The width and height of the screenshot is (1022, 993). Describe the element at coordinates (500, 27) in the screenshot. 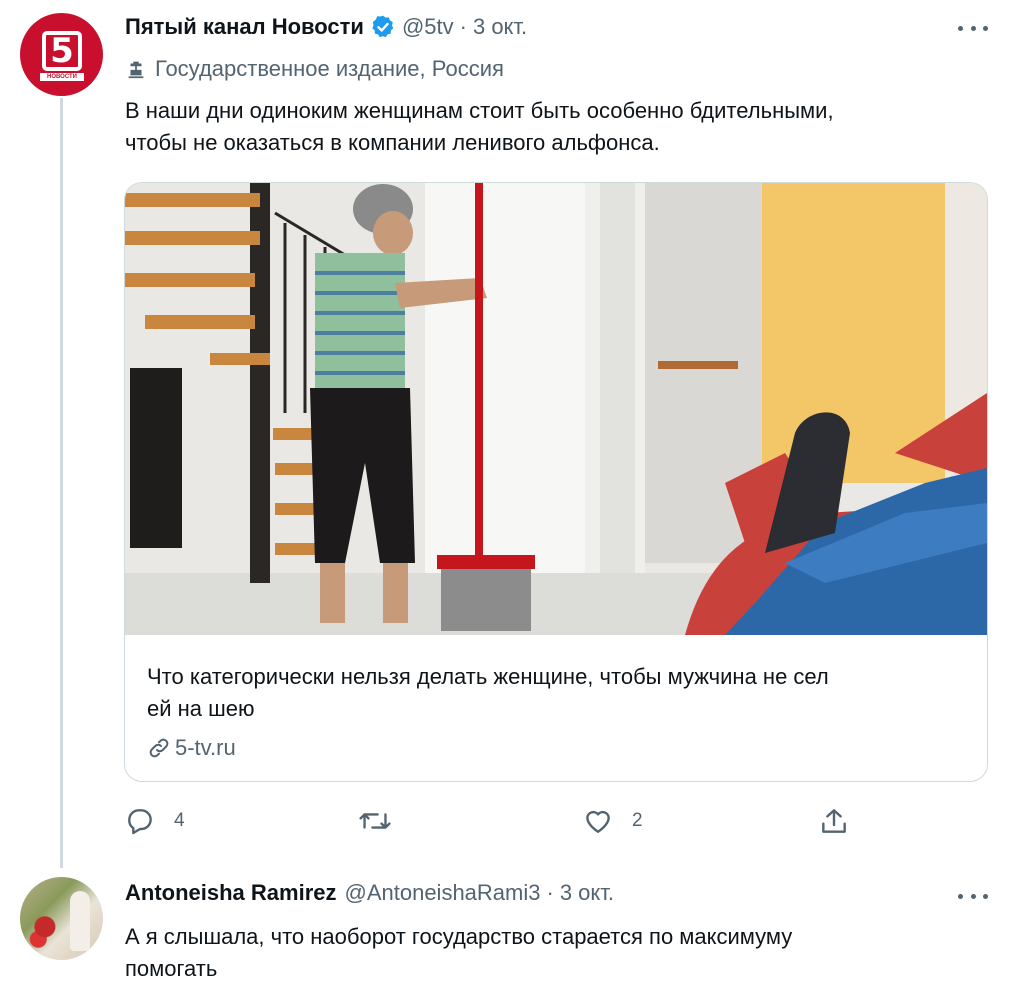

I see `tweet-date: 3 окт.` at that location.